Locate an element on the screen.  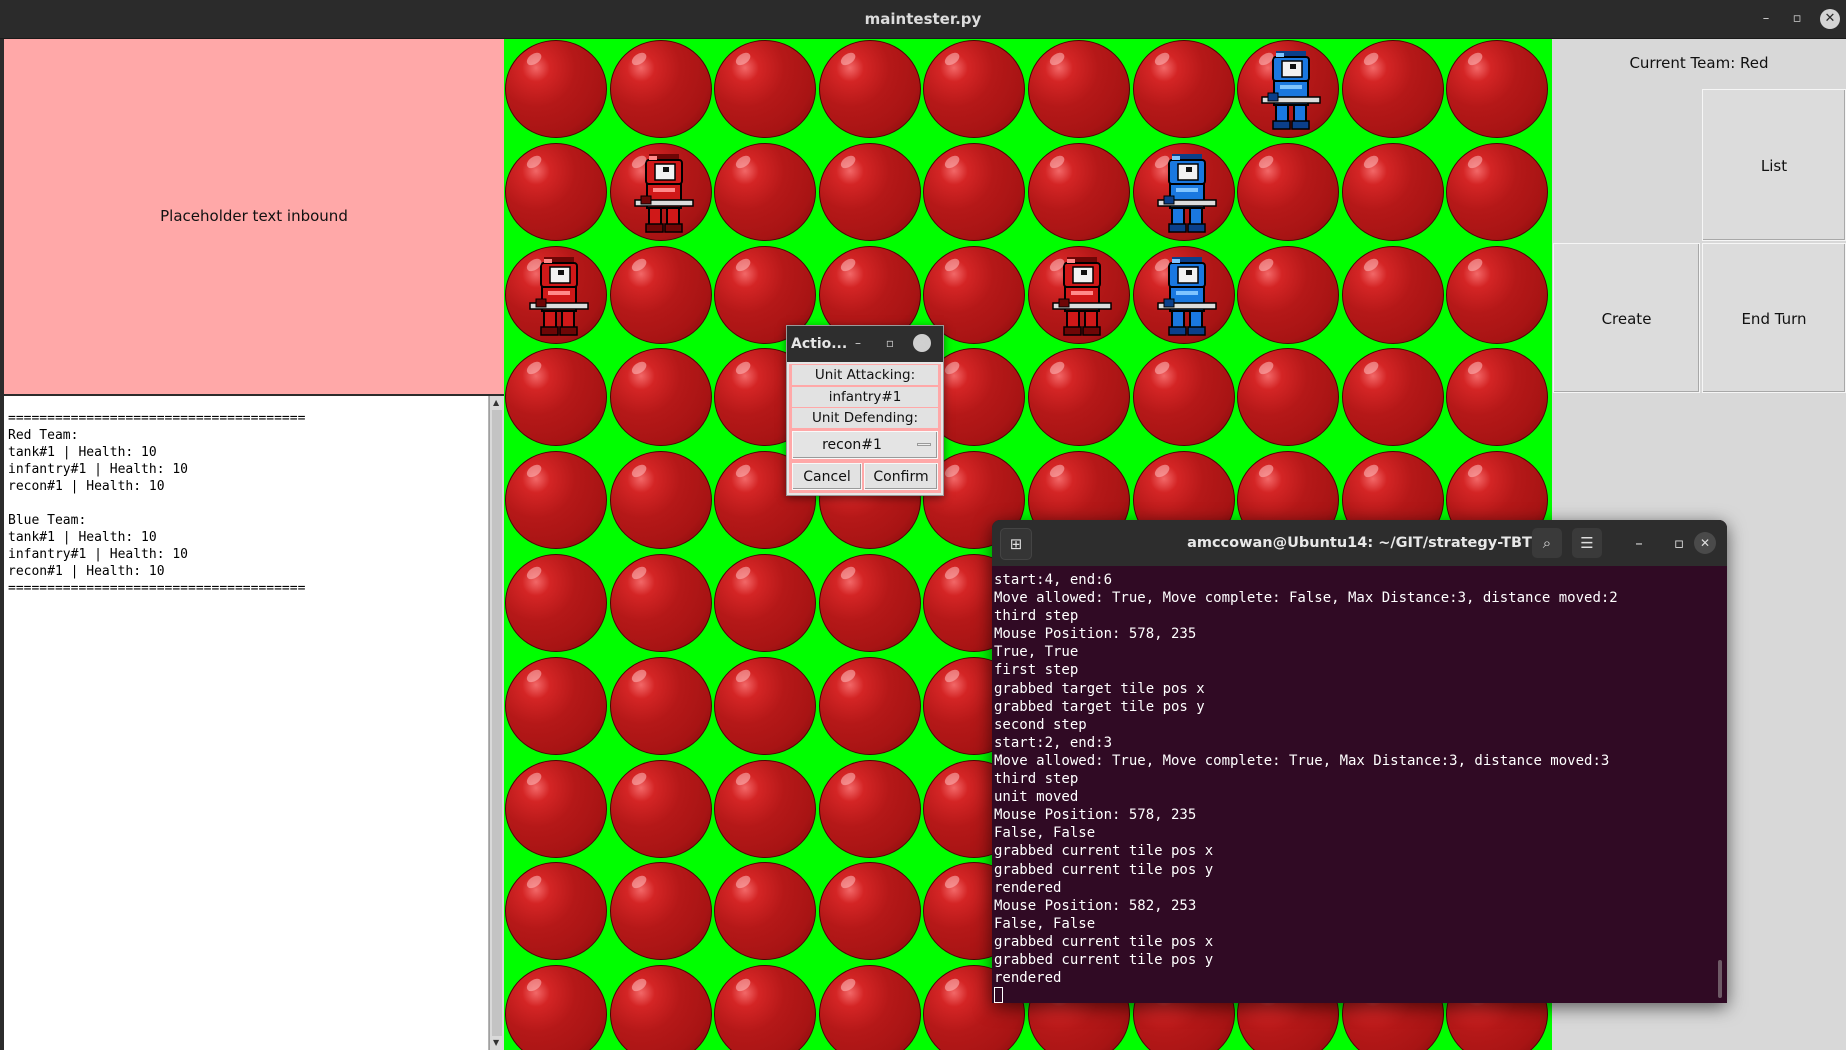
defender-select: recon#1 is located at coordinates (865, 445).